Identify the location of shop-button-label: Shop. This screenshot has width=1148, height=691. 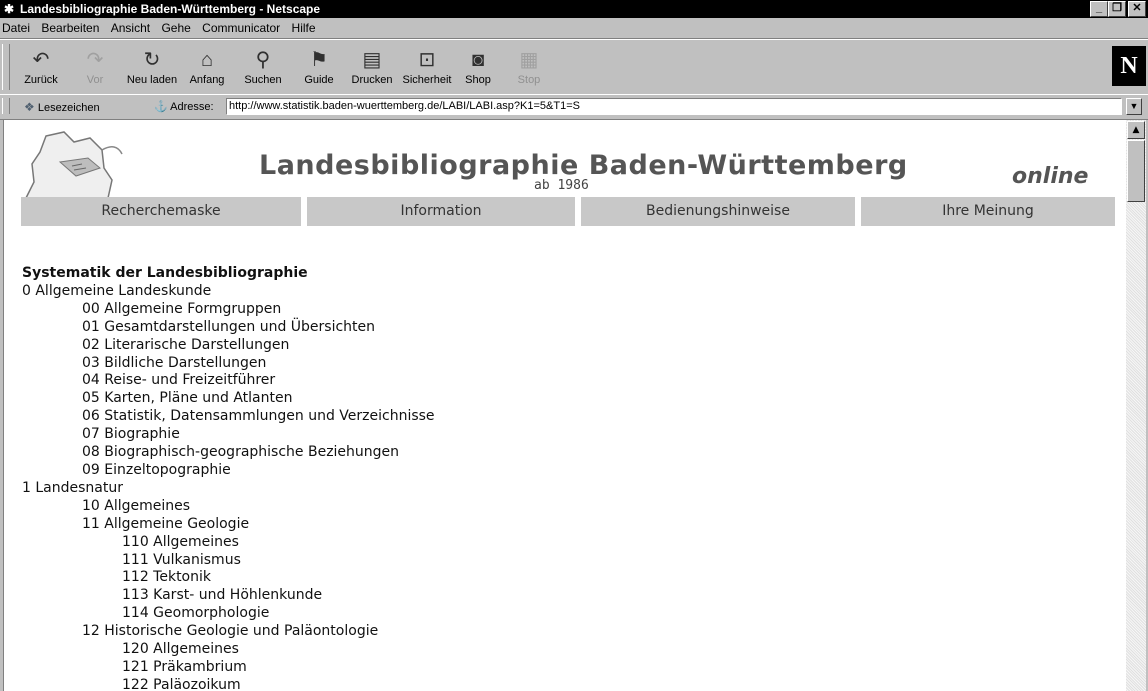
(478, 80).